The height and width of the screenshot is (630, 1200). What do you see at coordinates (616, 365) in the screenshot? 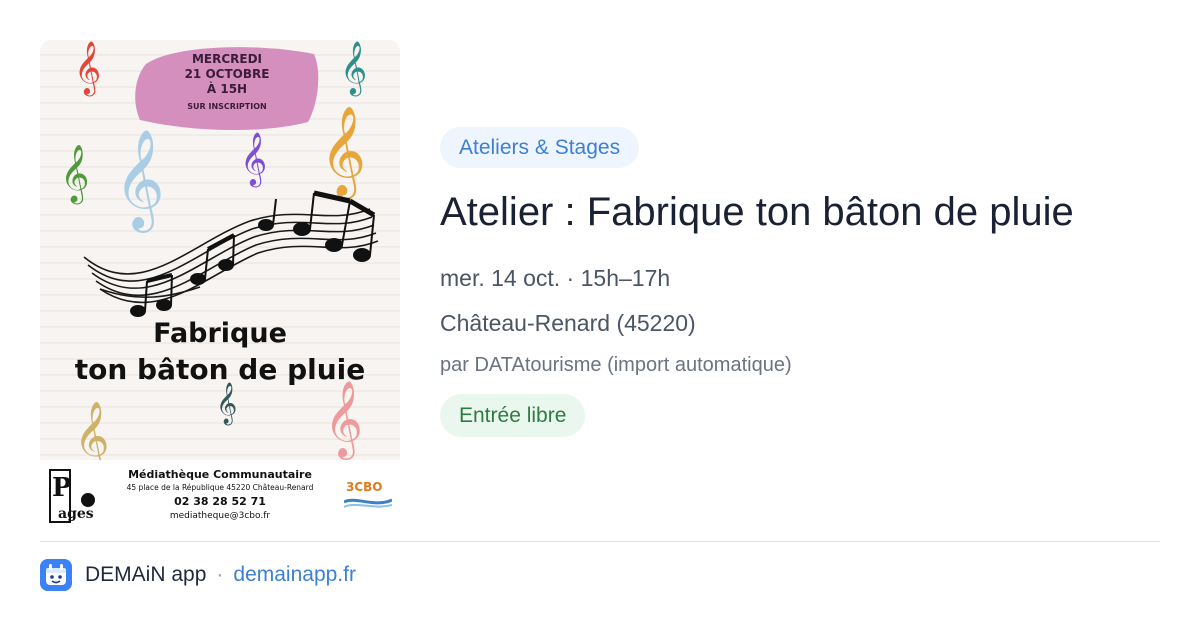
I see `event-source: par DATAtourisme (import automatique)` at bounding box center [616, 365].